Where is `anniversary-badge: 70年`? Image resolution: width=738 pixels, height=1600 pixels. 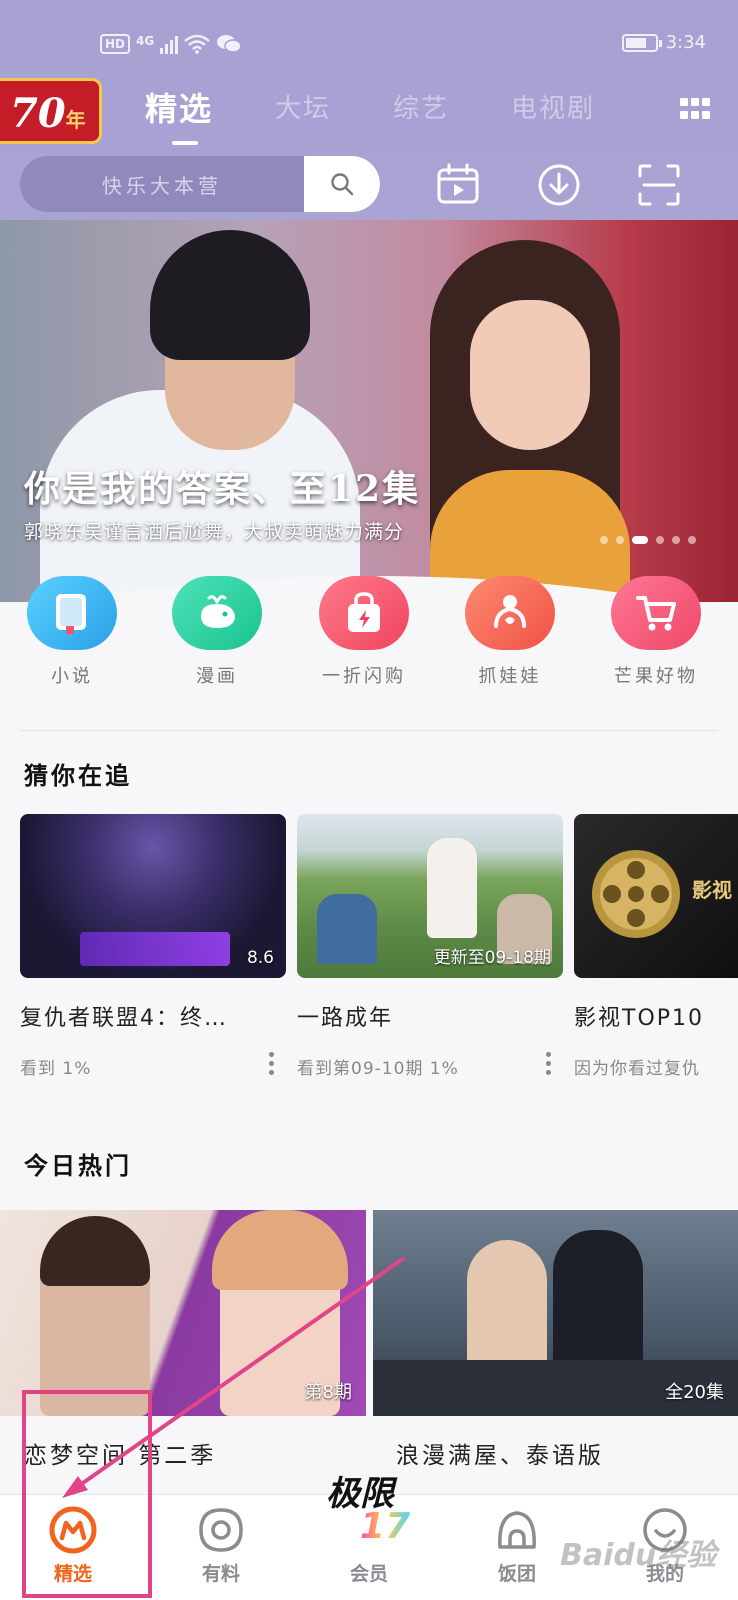
anniversary-badge: 70年 is located at coordinates (51, 111).